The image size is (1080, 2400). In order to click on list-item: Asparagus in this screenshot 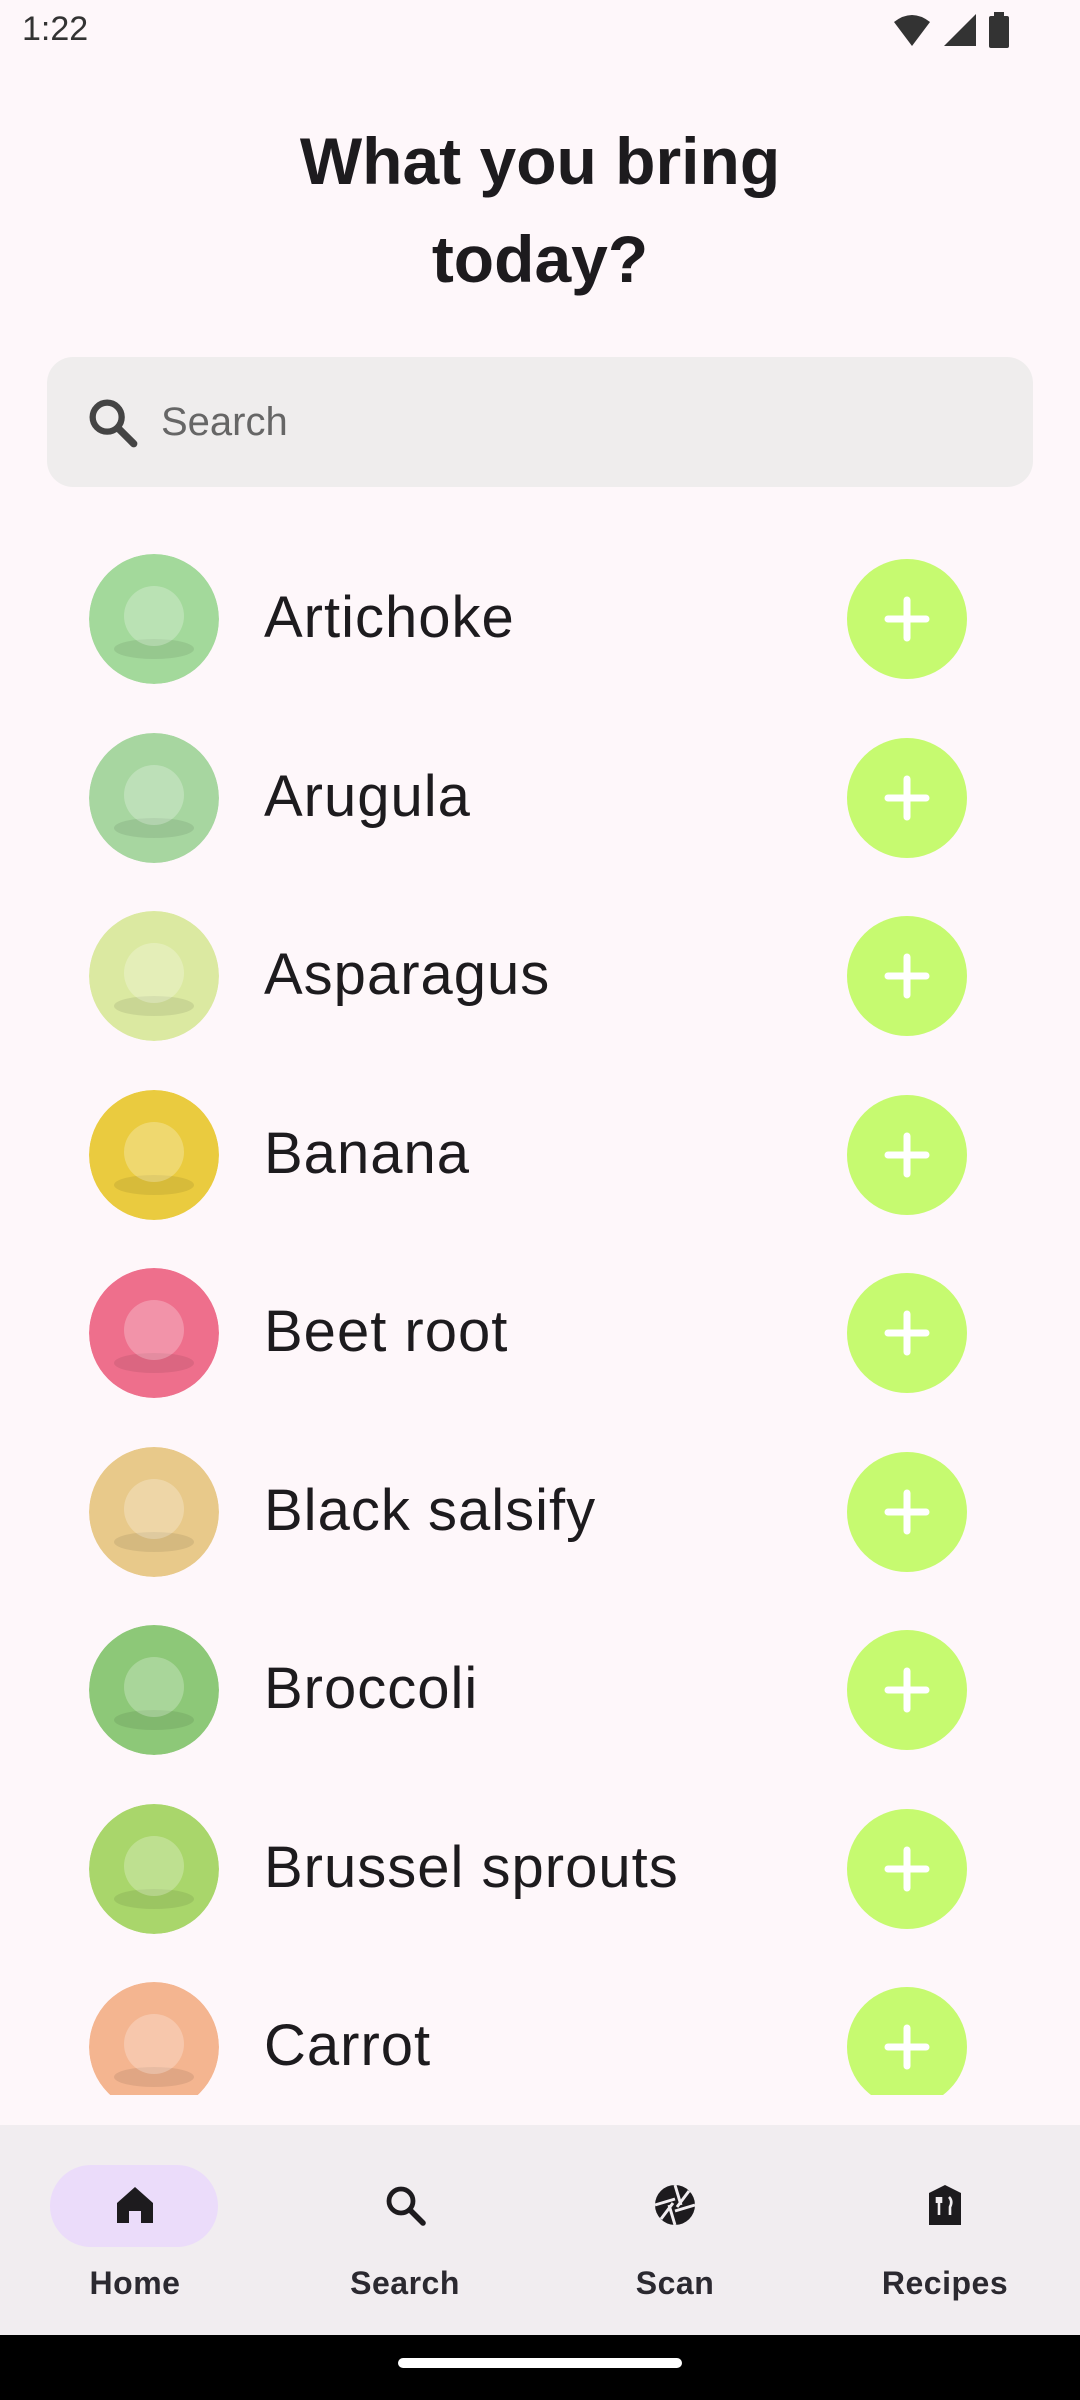, I will do `click(540, 976)`.